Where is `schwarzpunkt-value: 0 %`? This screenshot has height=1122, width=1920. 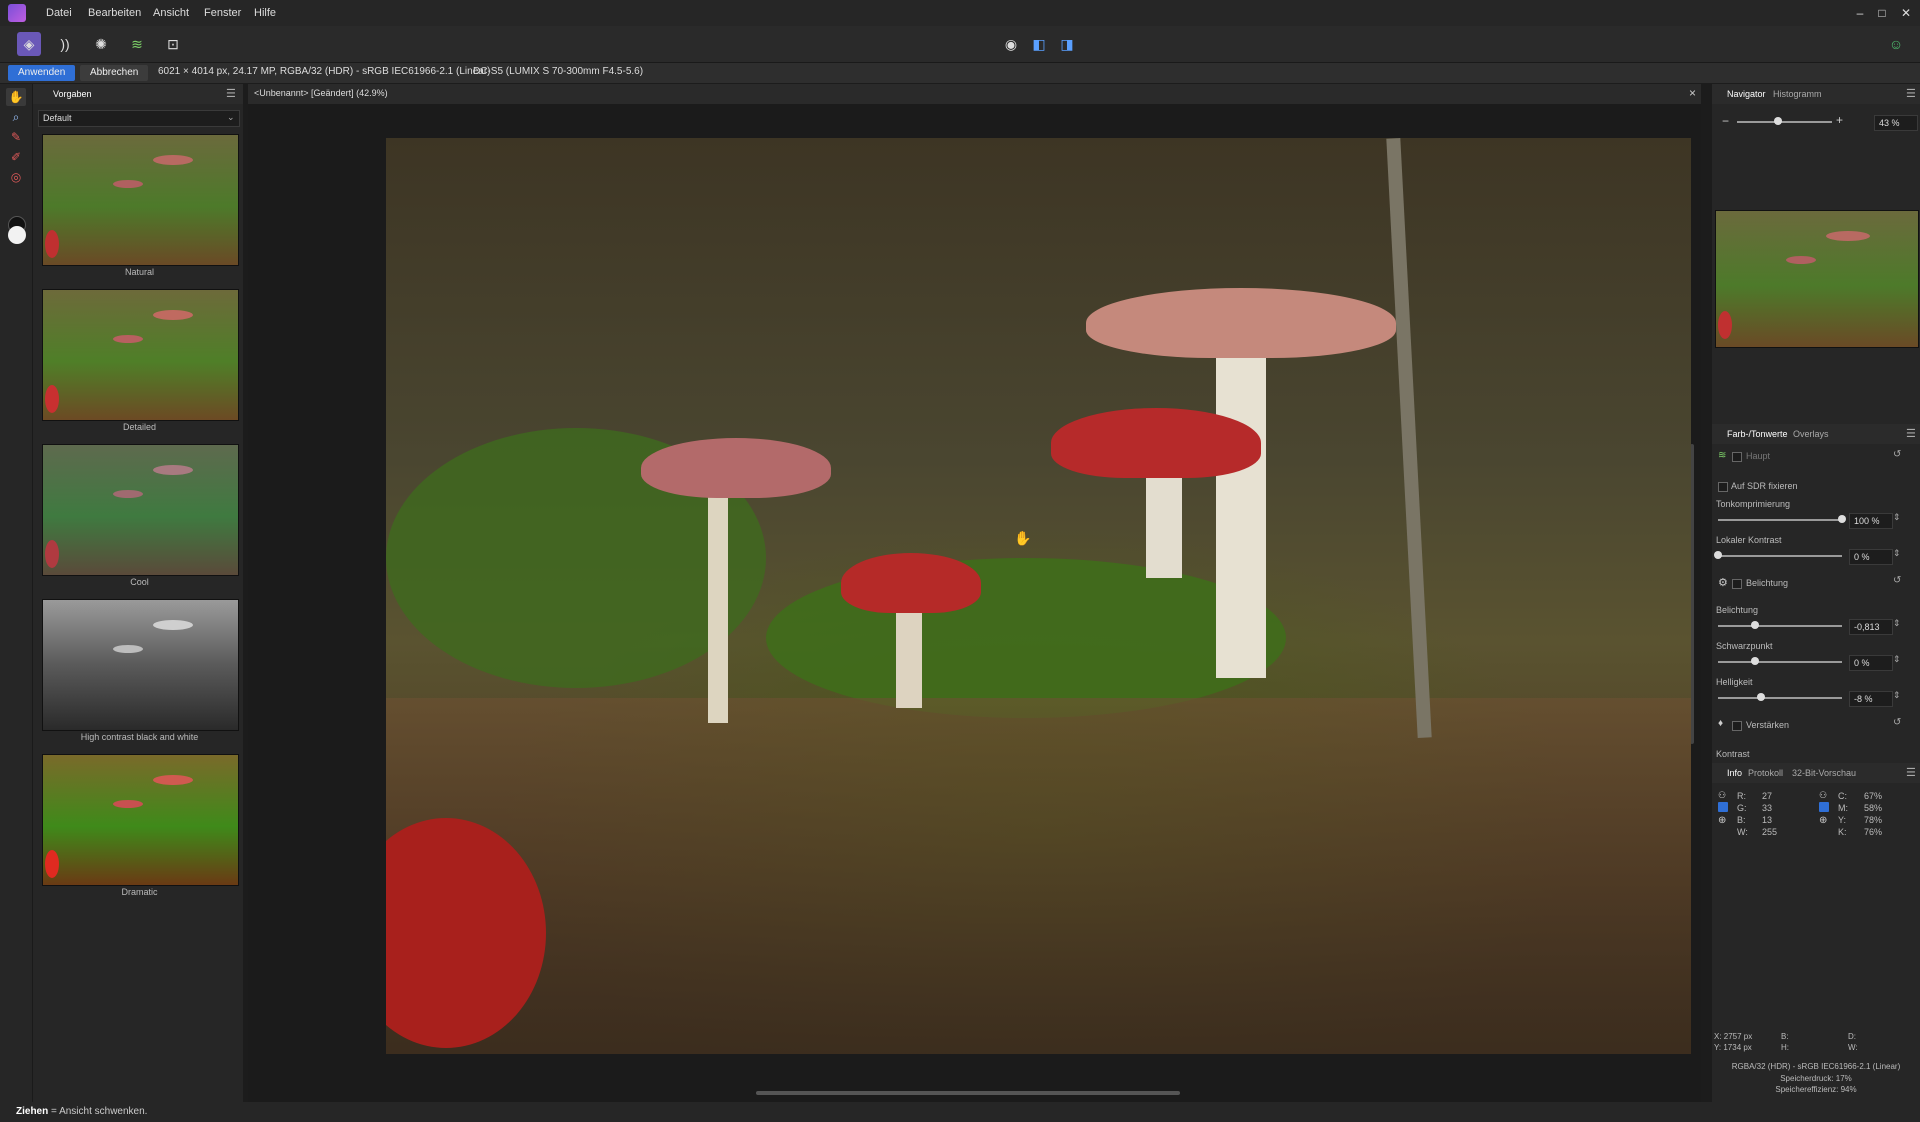 schwarzpunkt-value: 0 % is located at coordinates (1871, 663).